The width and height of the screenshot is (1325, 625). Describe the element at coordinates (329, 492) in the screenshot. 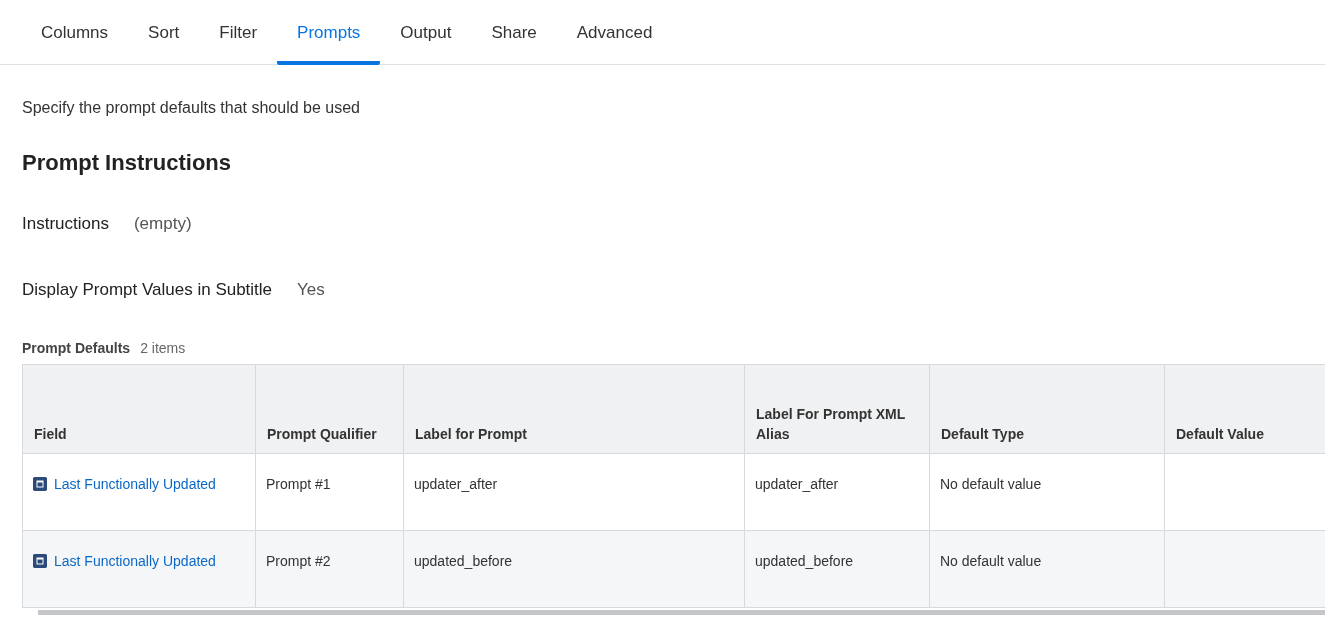

I see `table-cell: Prompt #1` at that location.